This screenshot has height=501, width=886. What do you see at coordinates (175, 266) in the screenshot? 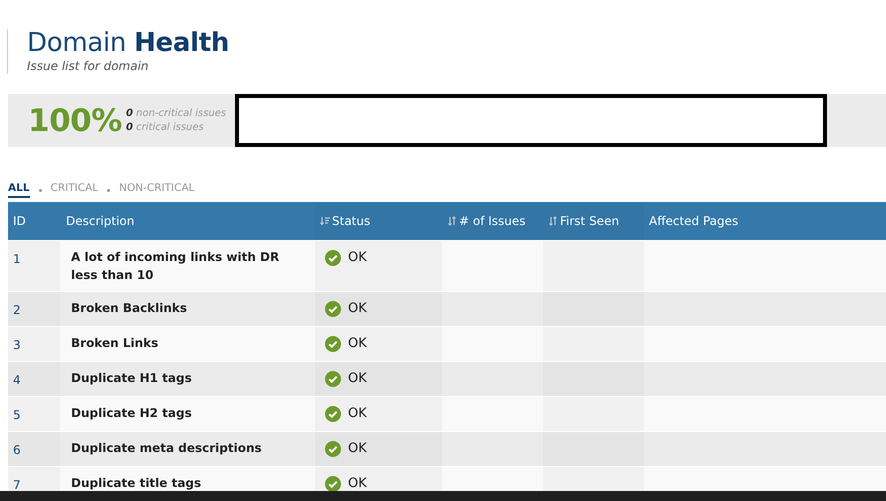
I see `issue-description: A lot of incoming links with DR less than 10` at bounding box center [175, 266].